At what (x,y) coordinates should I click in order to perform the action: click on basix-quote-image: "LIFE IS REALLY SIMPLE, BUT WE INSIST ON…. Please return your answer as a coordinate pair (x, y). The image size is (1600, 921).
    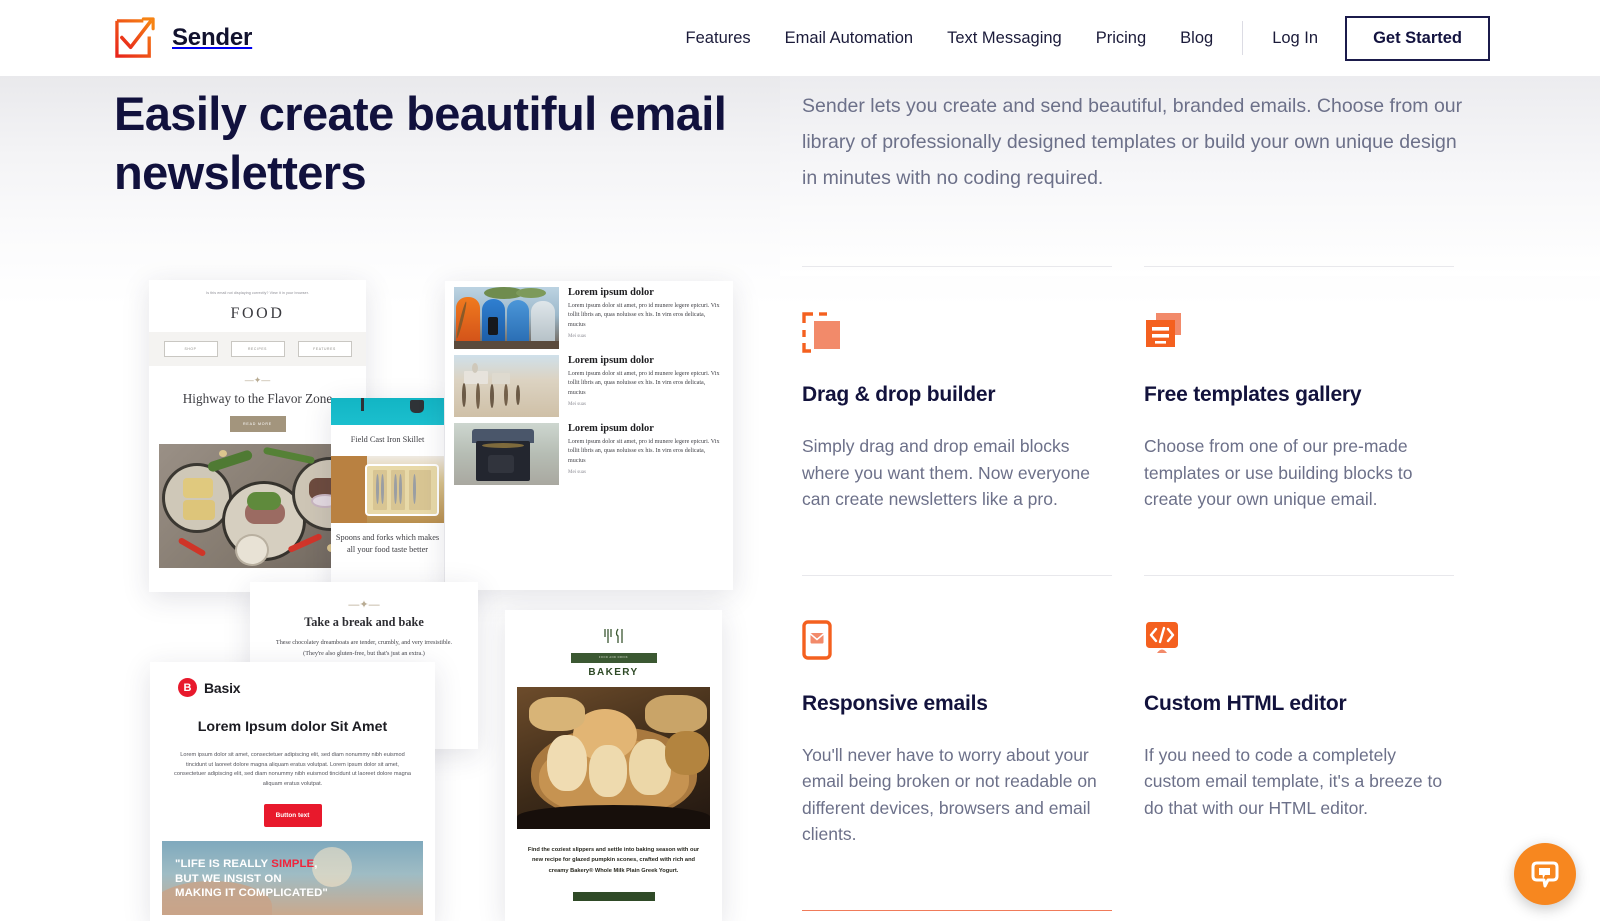
    Looking at the image, I should click on (292, 878).